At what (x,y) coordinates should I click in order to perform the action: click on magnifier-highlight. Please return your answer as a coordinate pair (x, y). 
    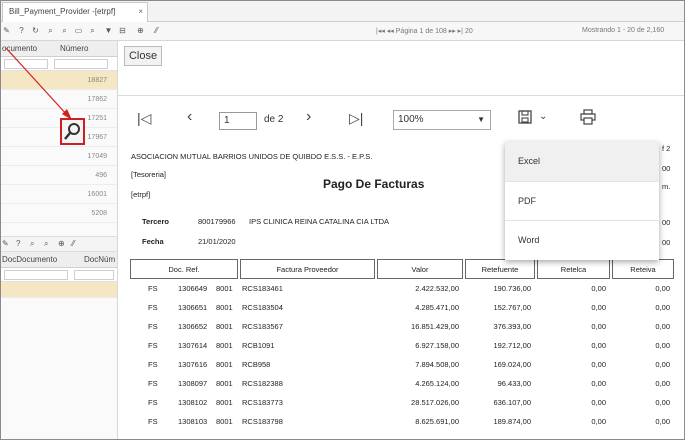
    Looking at the image, I should click on (72, 131).